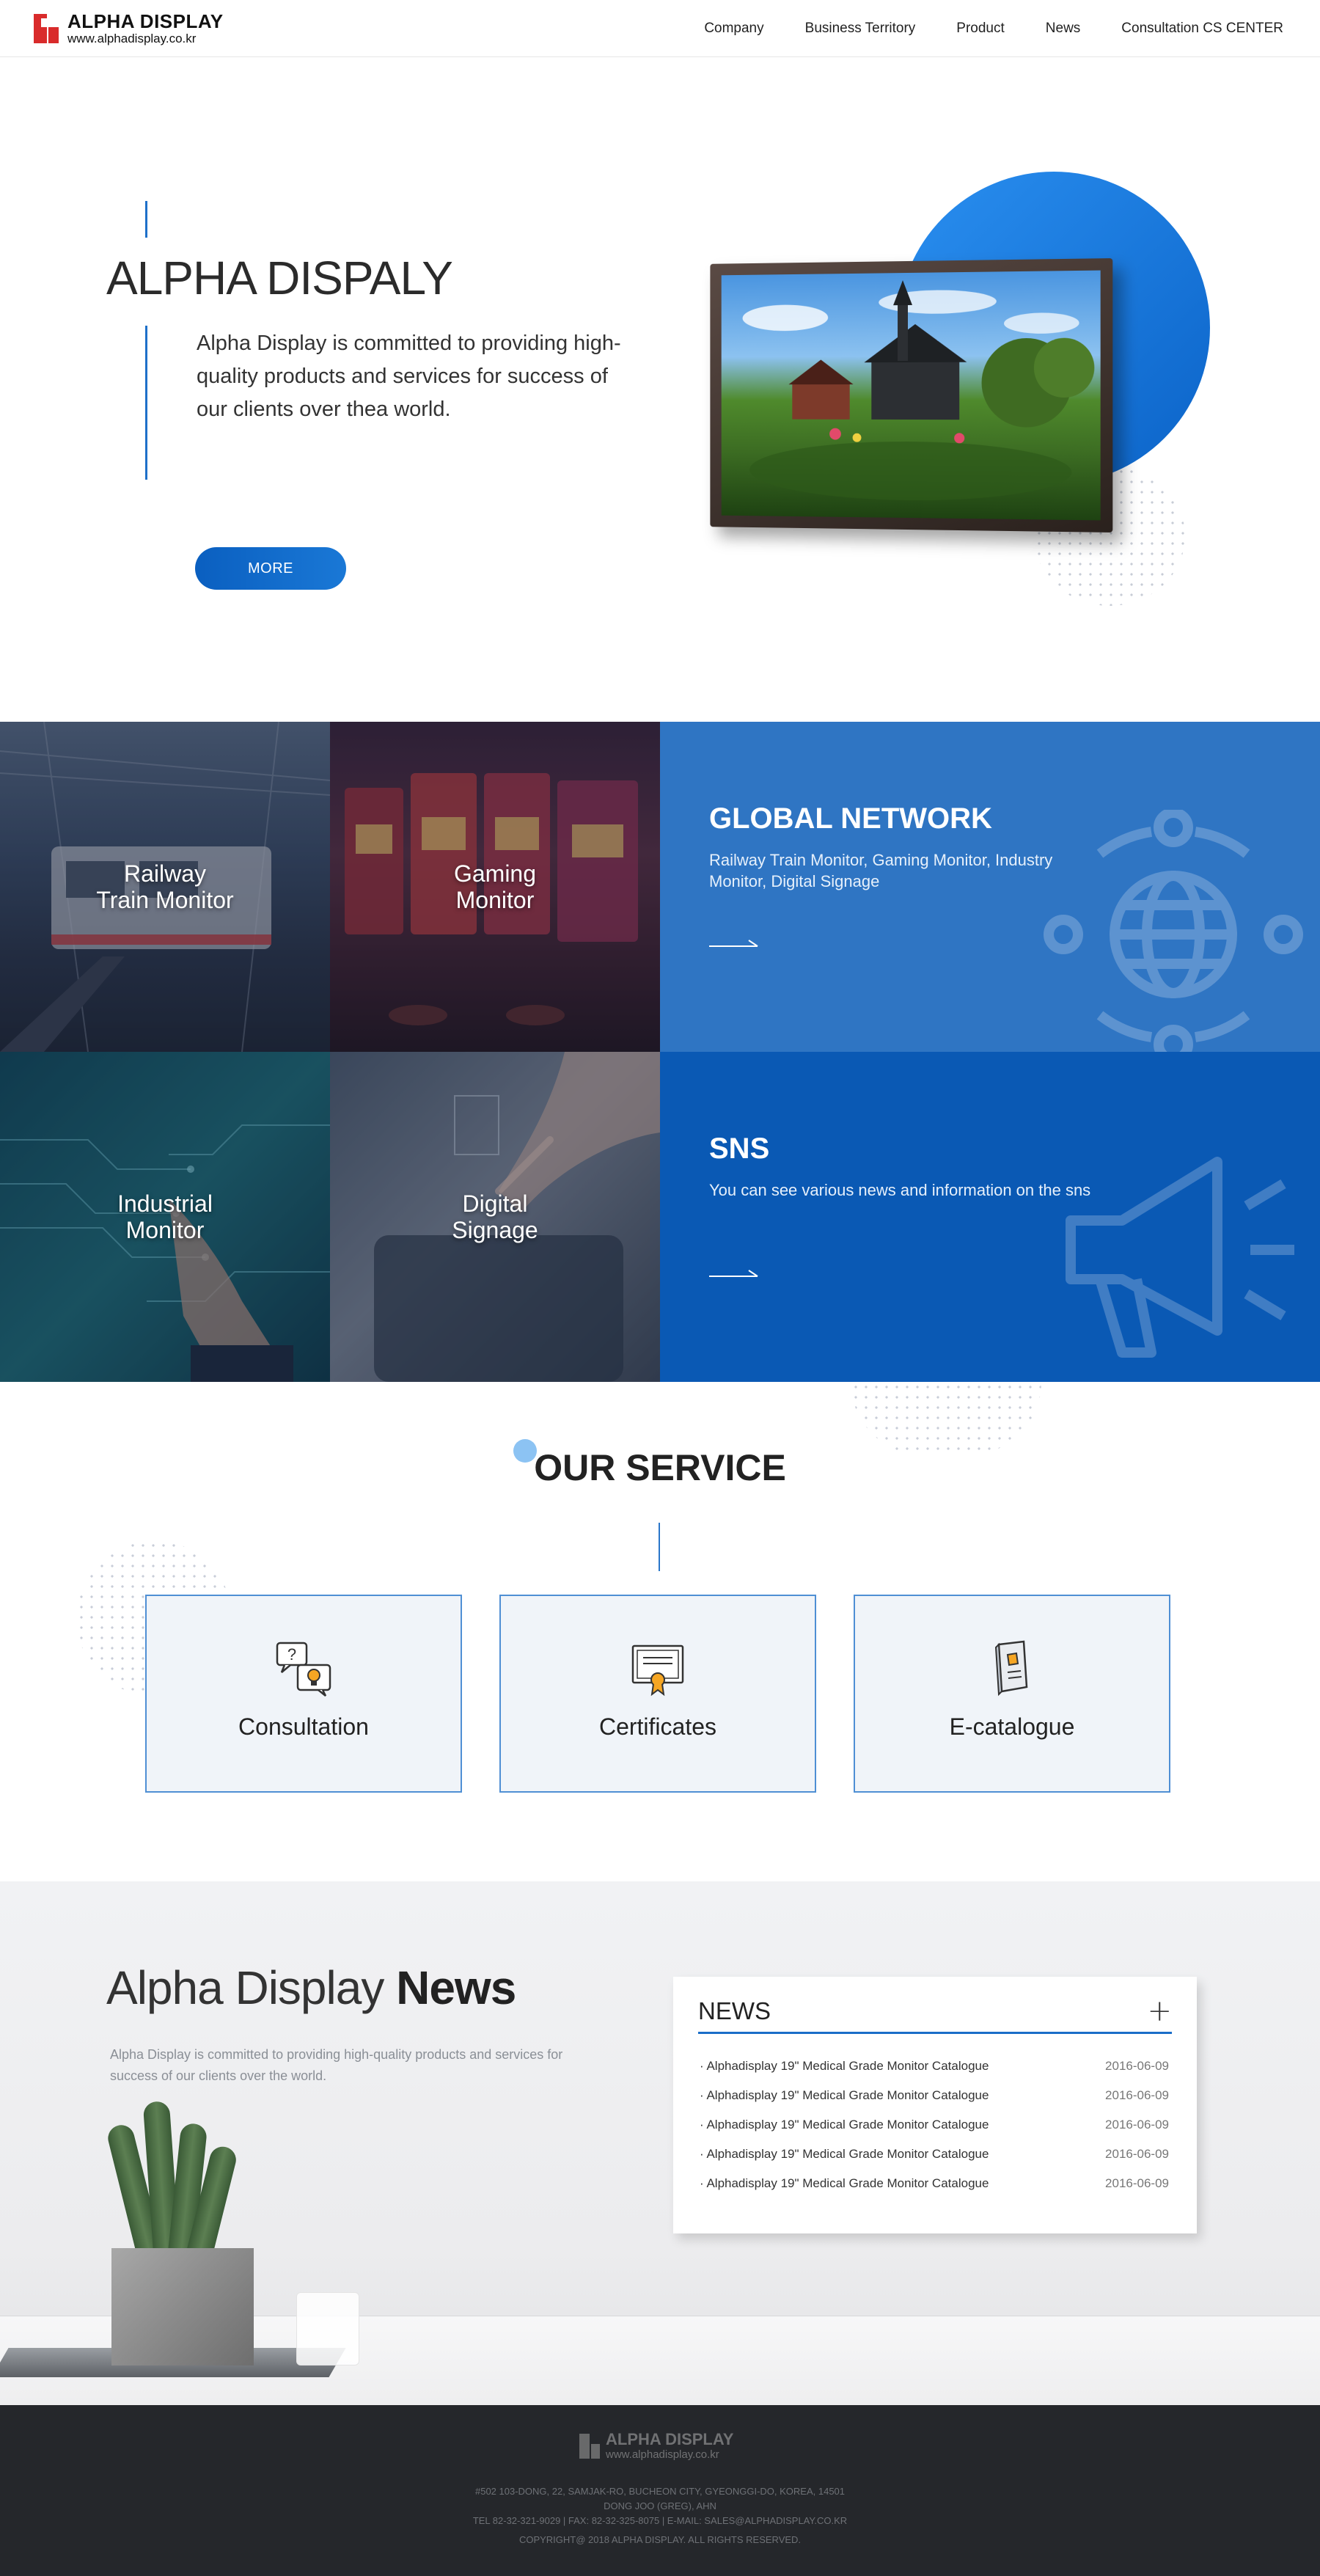 This screenshot has height=2576, width=1320. I want to click on footer-logo-url: www.alphadisplay.co.kr, so click(662, 2454).